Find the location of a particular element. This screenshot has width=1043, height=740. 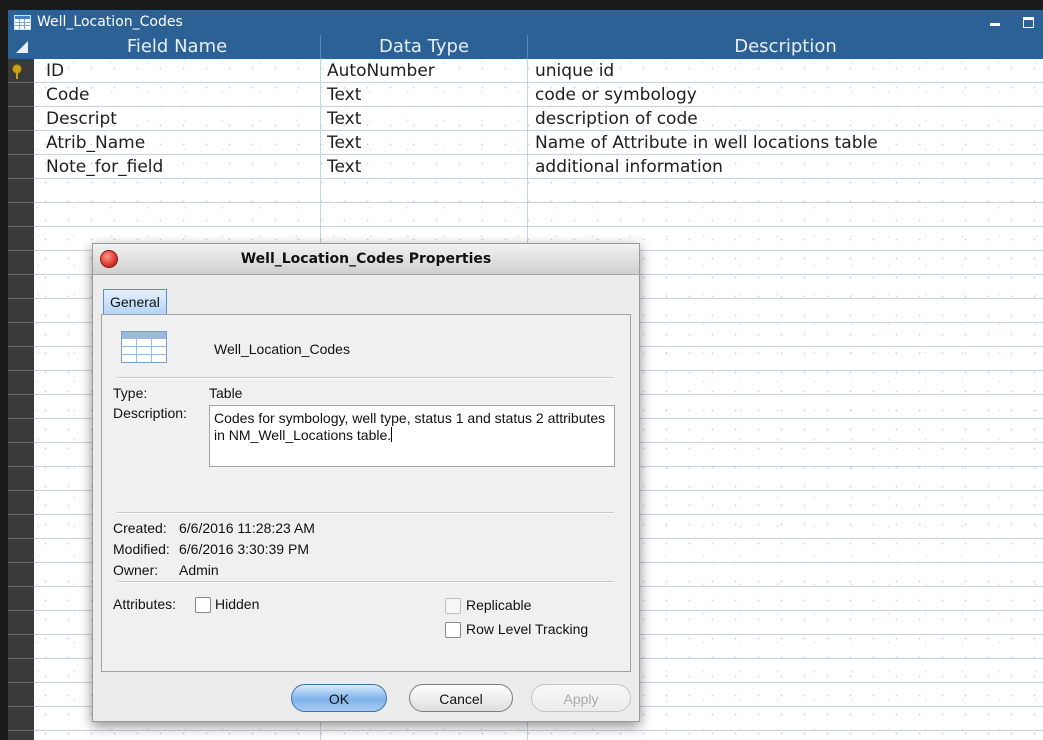

description-label: Description: is located at coordinates (150, 413).